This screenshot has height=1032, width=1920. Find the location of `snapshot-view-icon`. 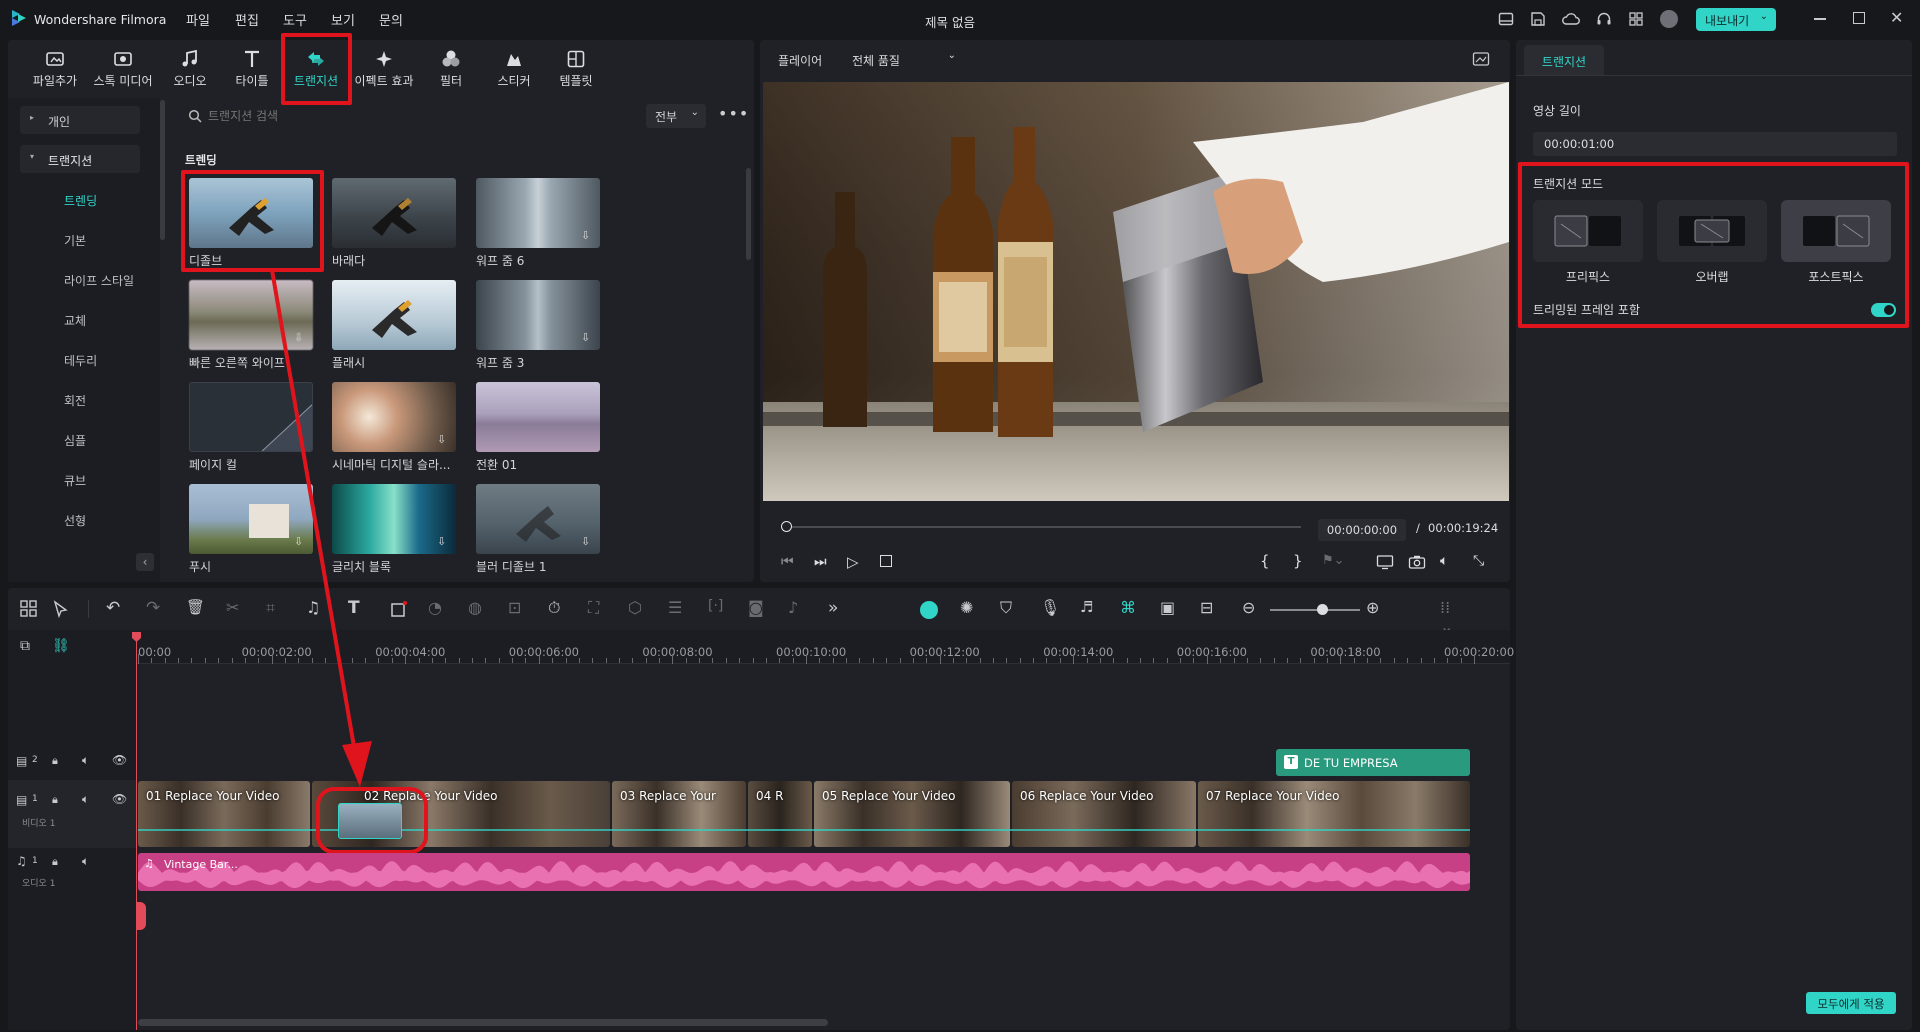

snapshot-view-icon is located at coordinates (1481, 59).